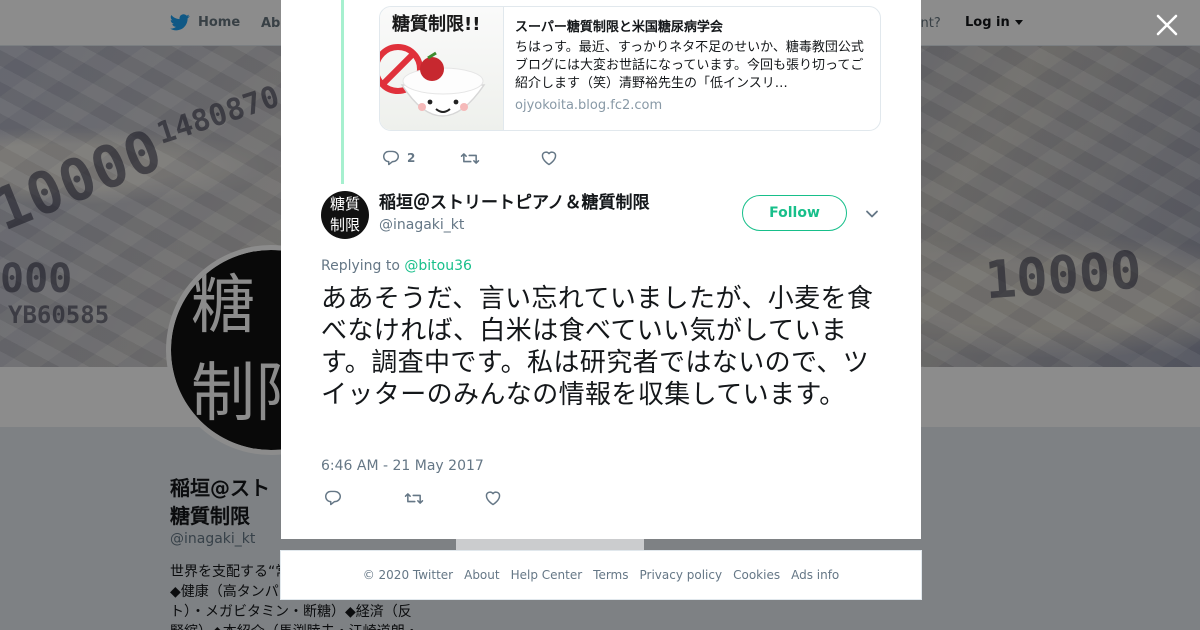  I want to click on replying-to: Replying to @bitou36, so click(396, 266).